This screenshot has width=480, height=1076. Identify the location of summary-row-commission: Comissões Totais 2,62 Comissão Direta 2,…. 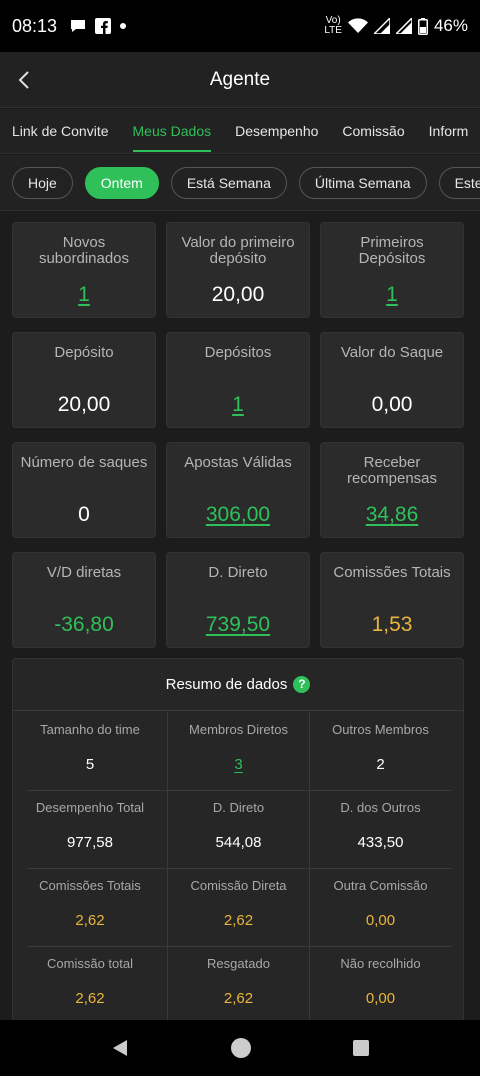
(239, 907).